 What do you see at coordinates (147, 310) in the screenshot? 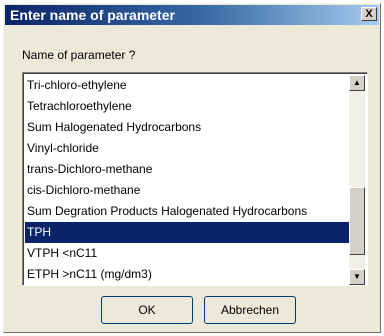
I see `ok-button: OK` at bounding box center [147, 310].